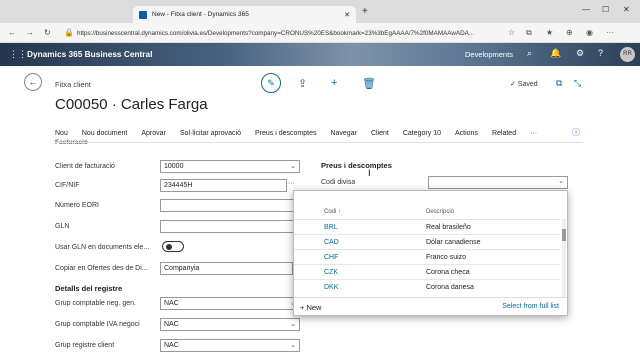 This screenshot has height=360, width=640. What do you see at coordinates (555, 53) in the screenshot?
I see `notification-icon: 🔔` at bounding box center [555, 53].